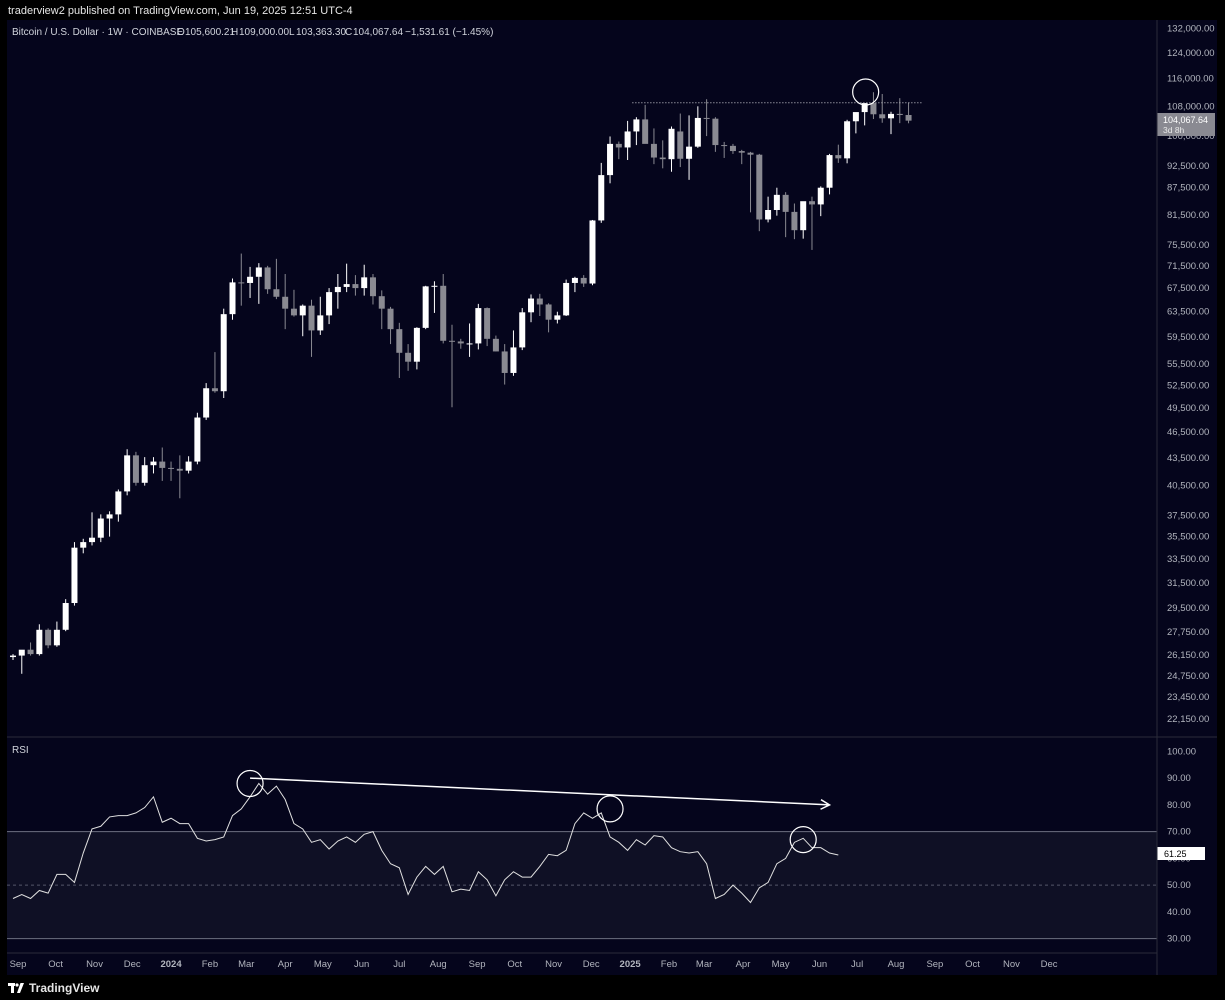  Describe the element at coordinates (1186, 124) in the screenshot. I see `price-badge: 104,067.64 3d 8h` at that location.